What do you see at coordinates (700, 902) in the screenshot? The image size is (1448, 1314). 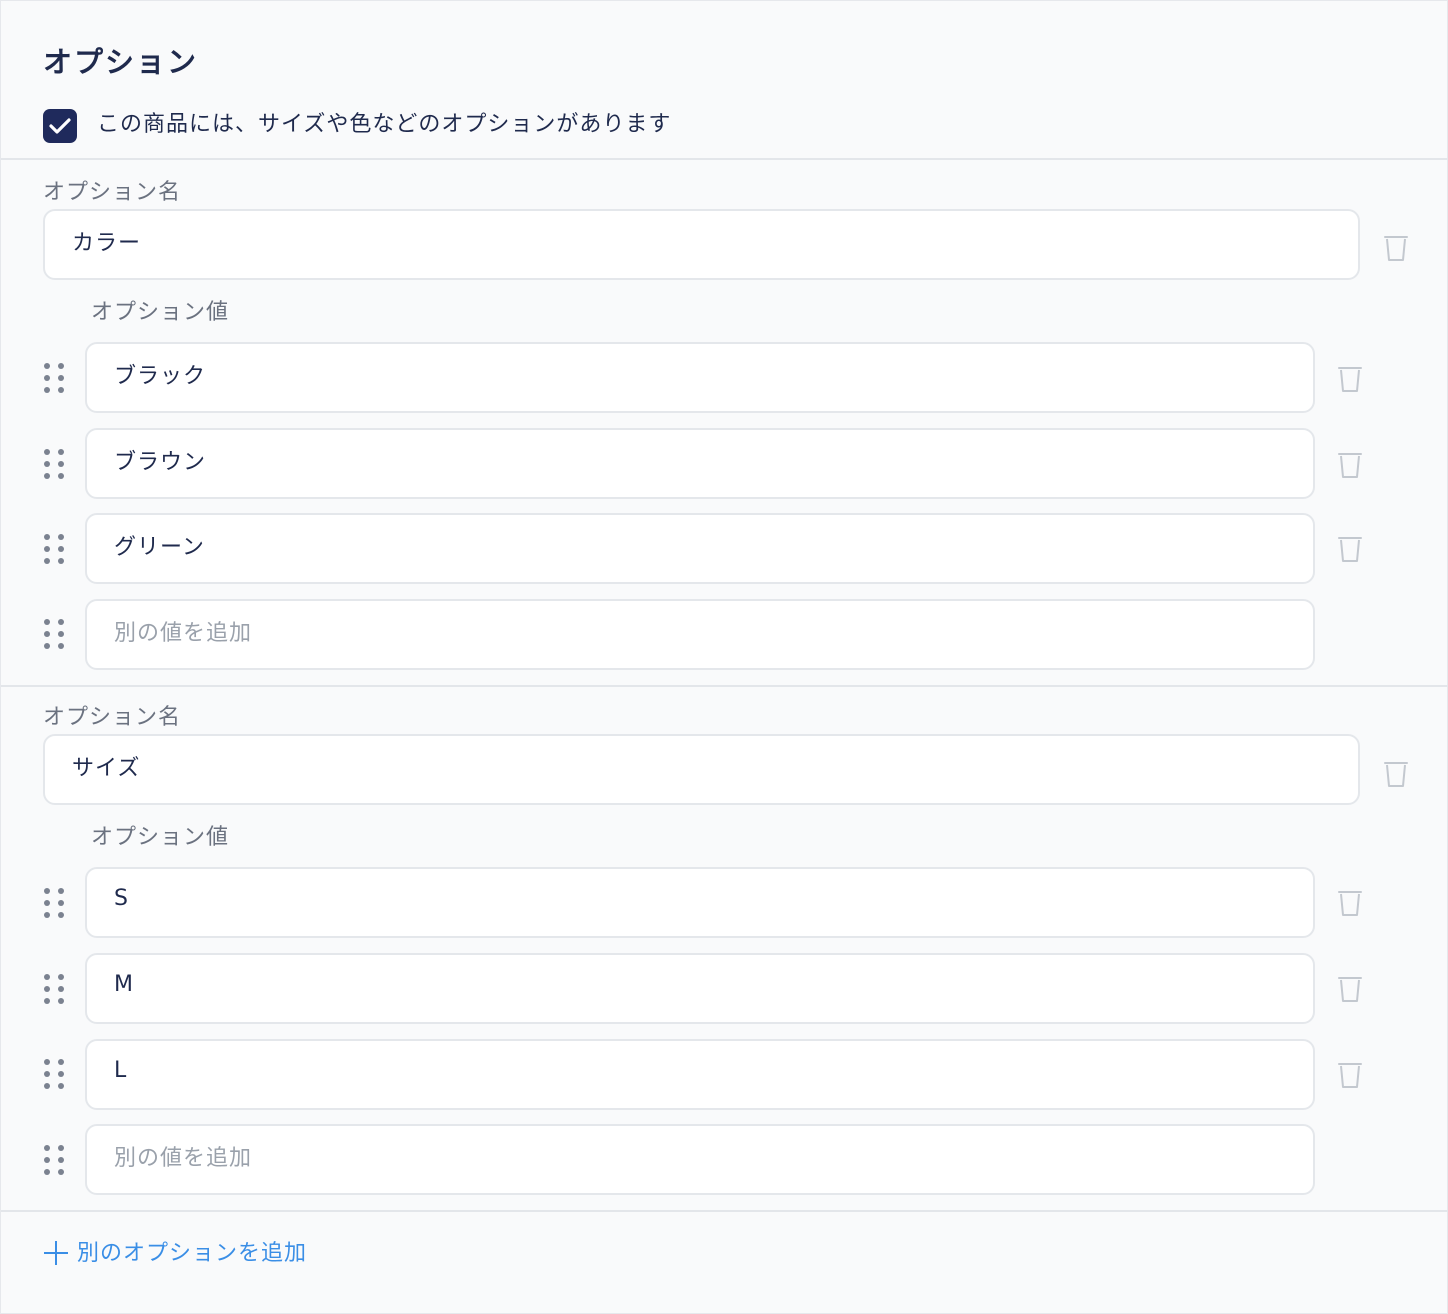 I see `option-value-input: S` at bounding box center [700, 902].